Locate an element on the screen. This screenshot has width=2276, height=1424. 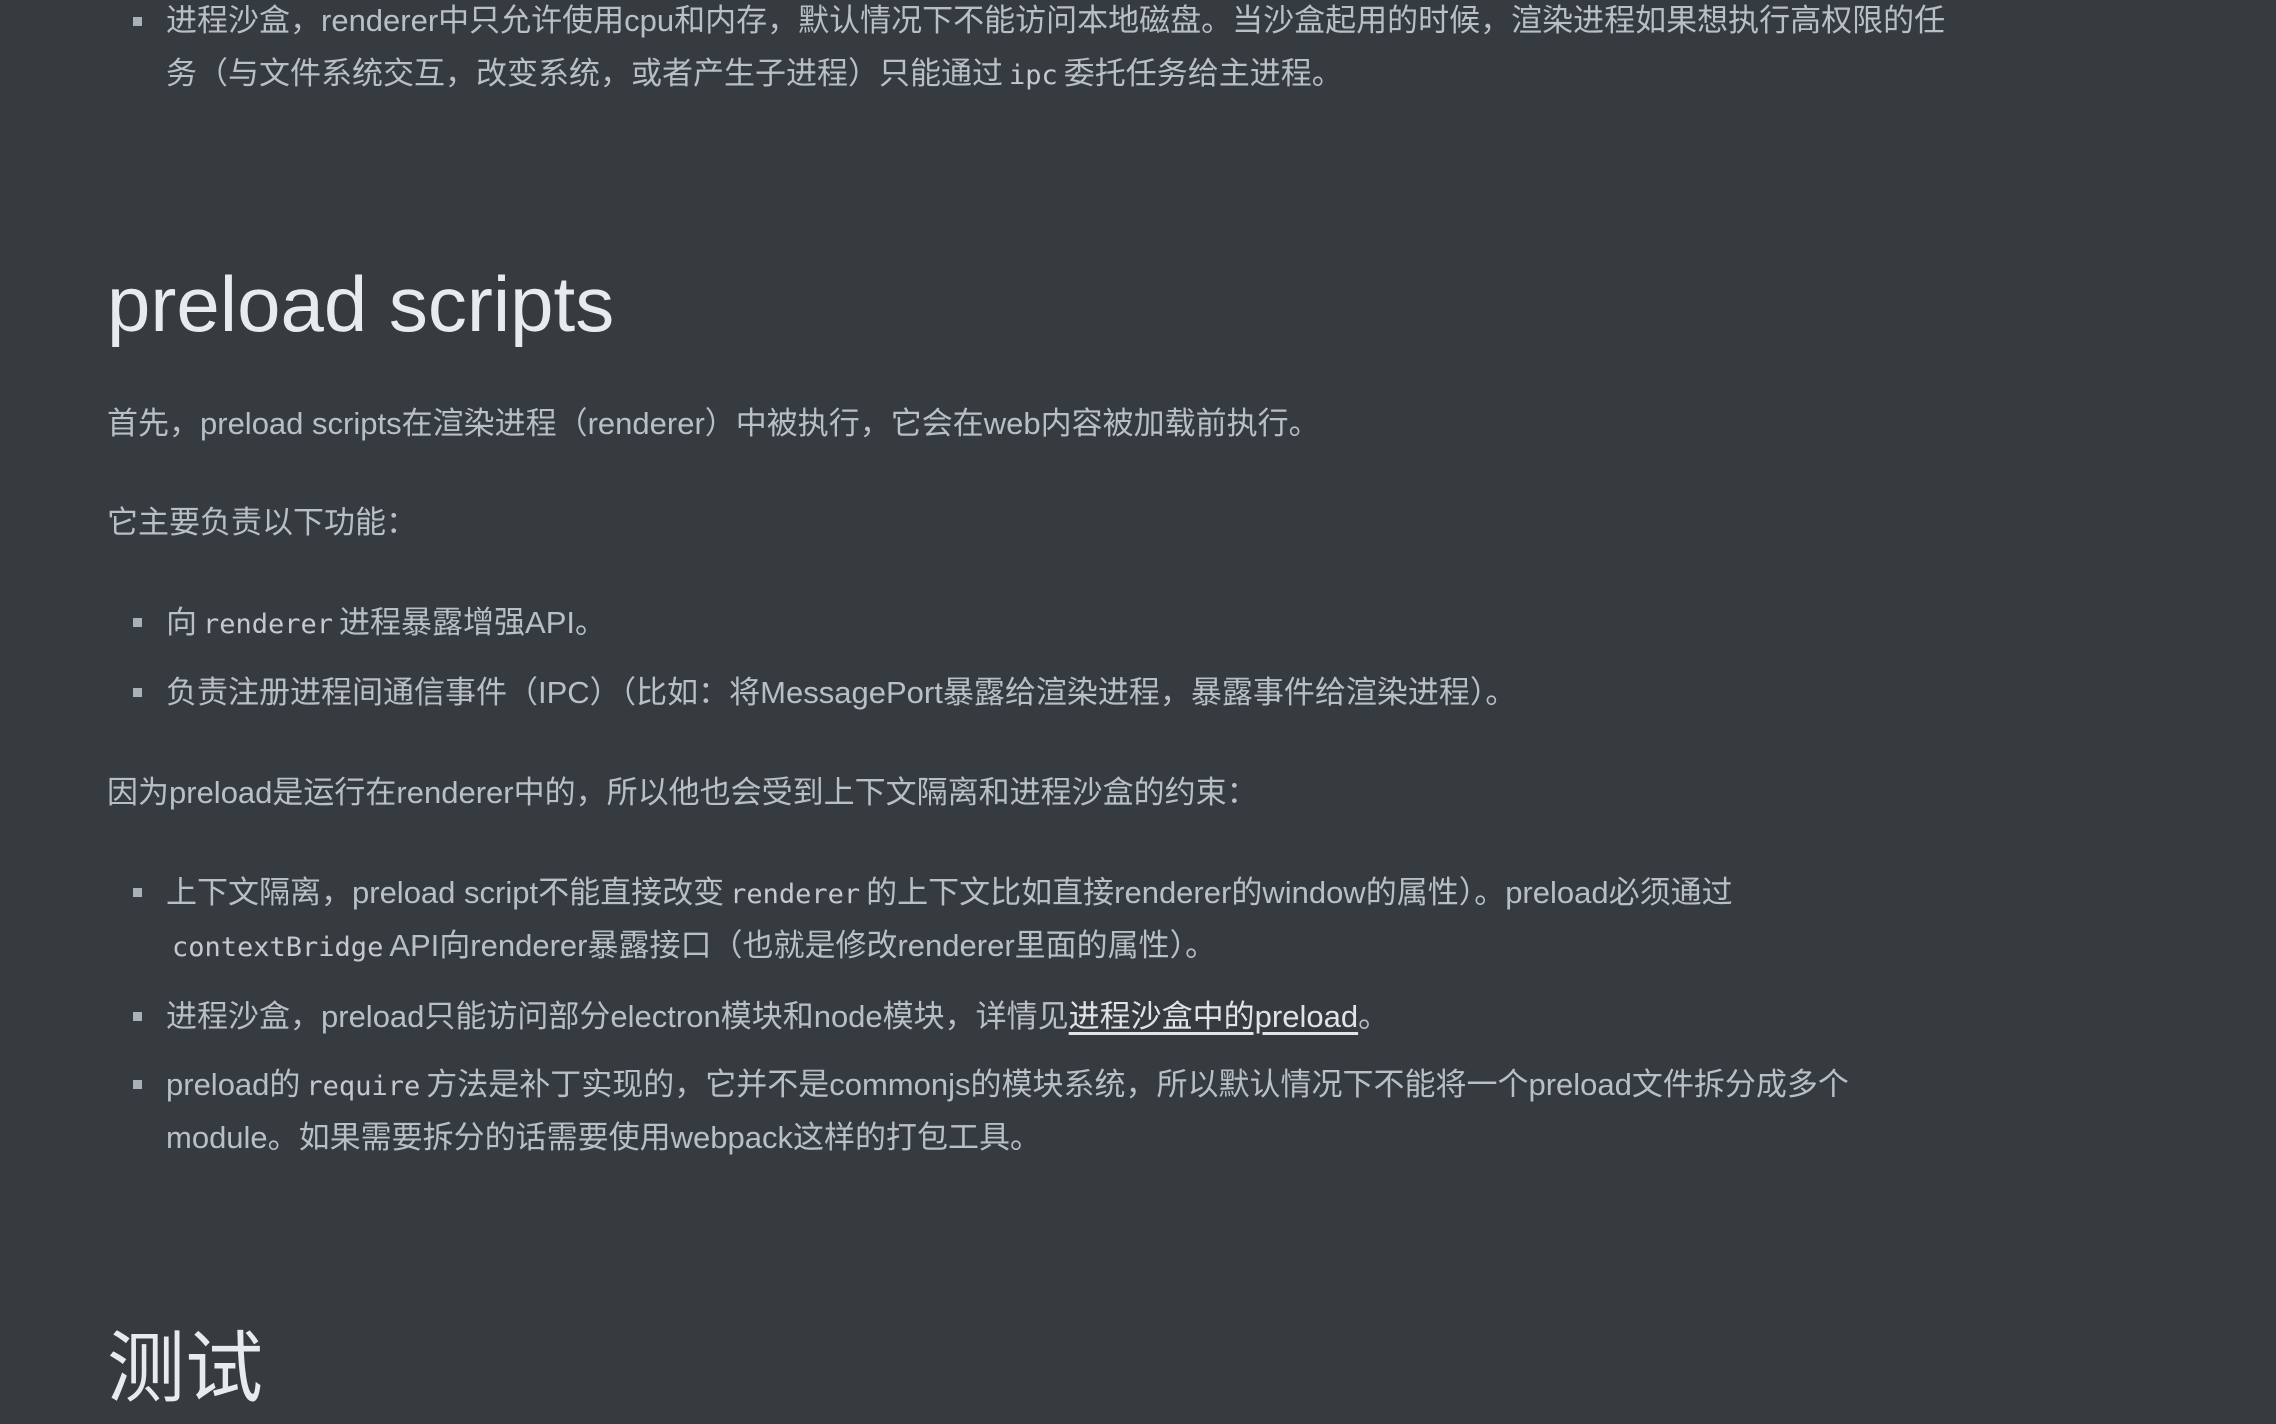
heading-preload-scripts: preload scripts is located at coordinates (361, 304).